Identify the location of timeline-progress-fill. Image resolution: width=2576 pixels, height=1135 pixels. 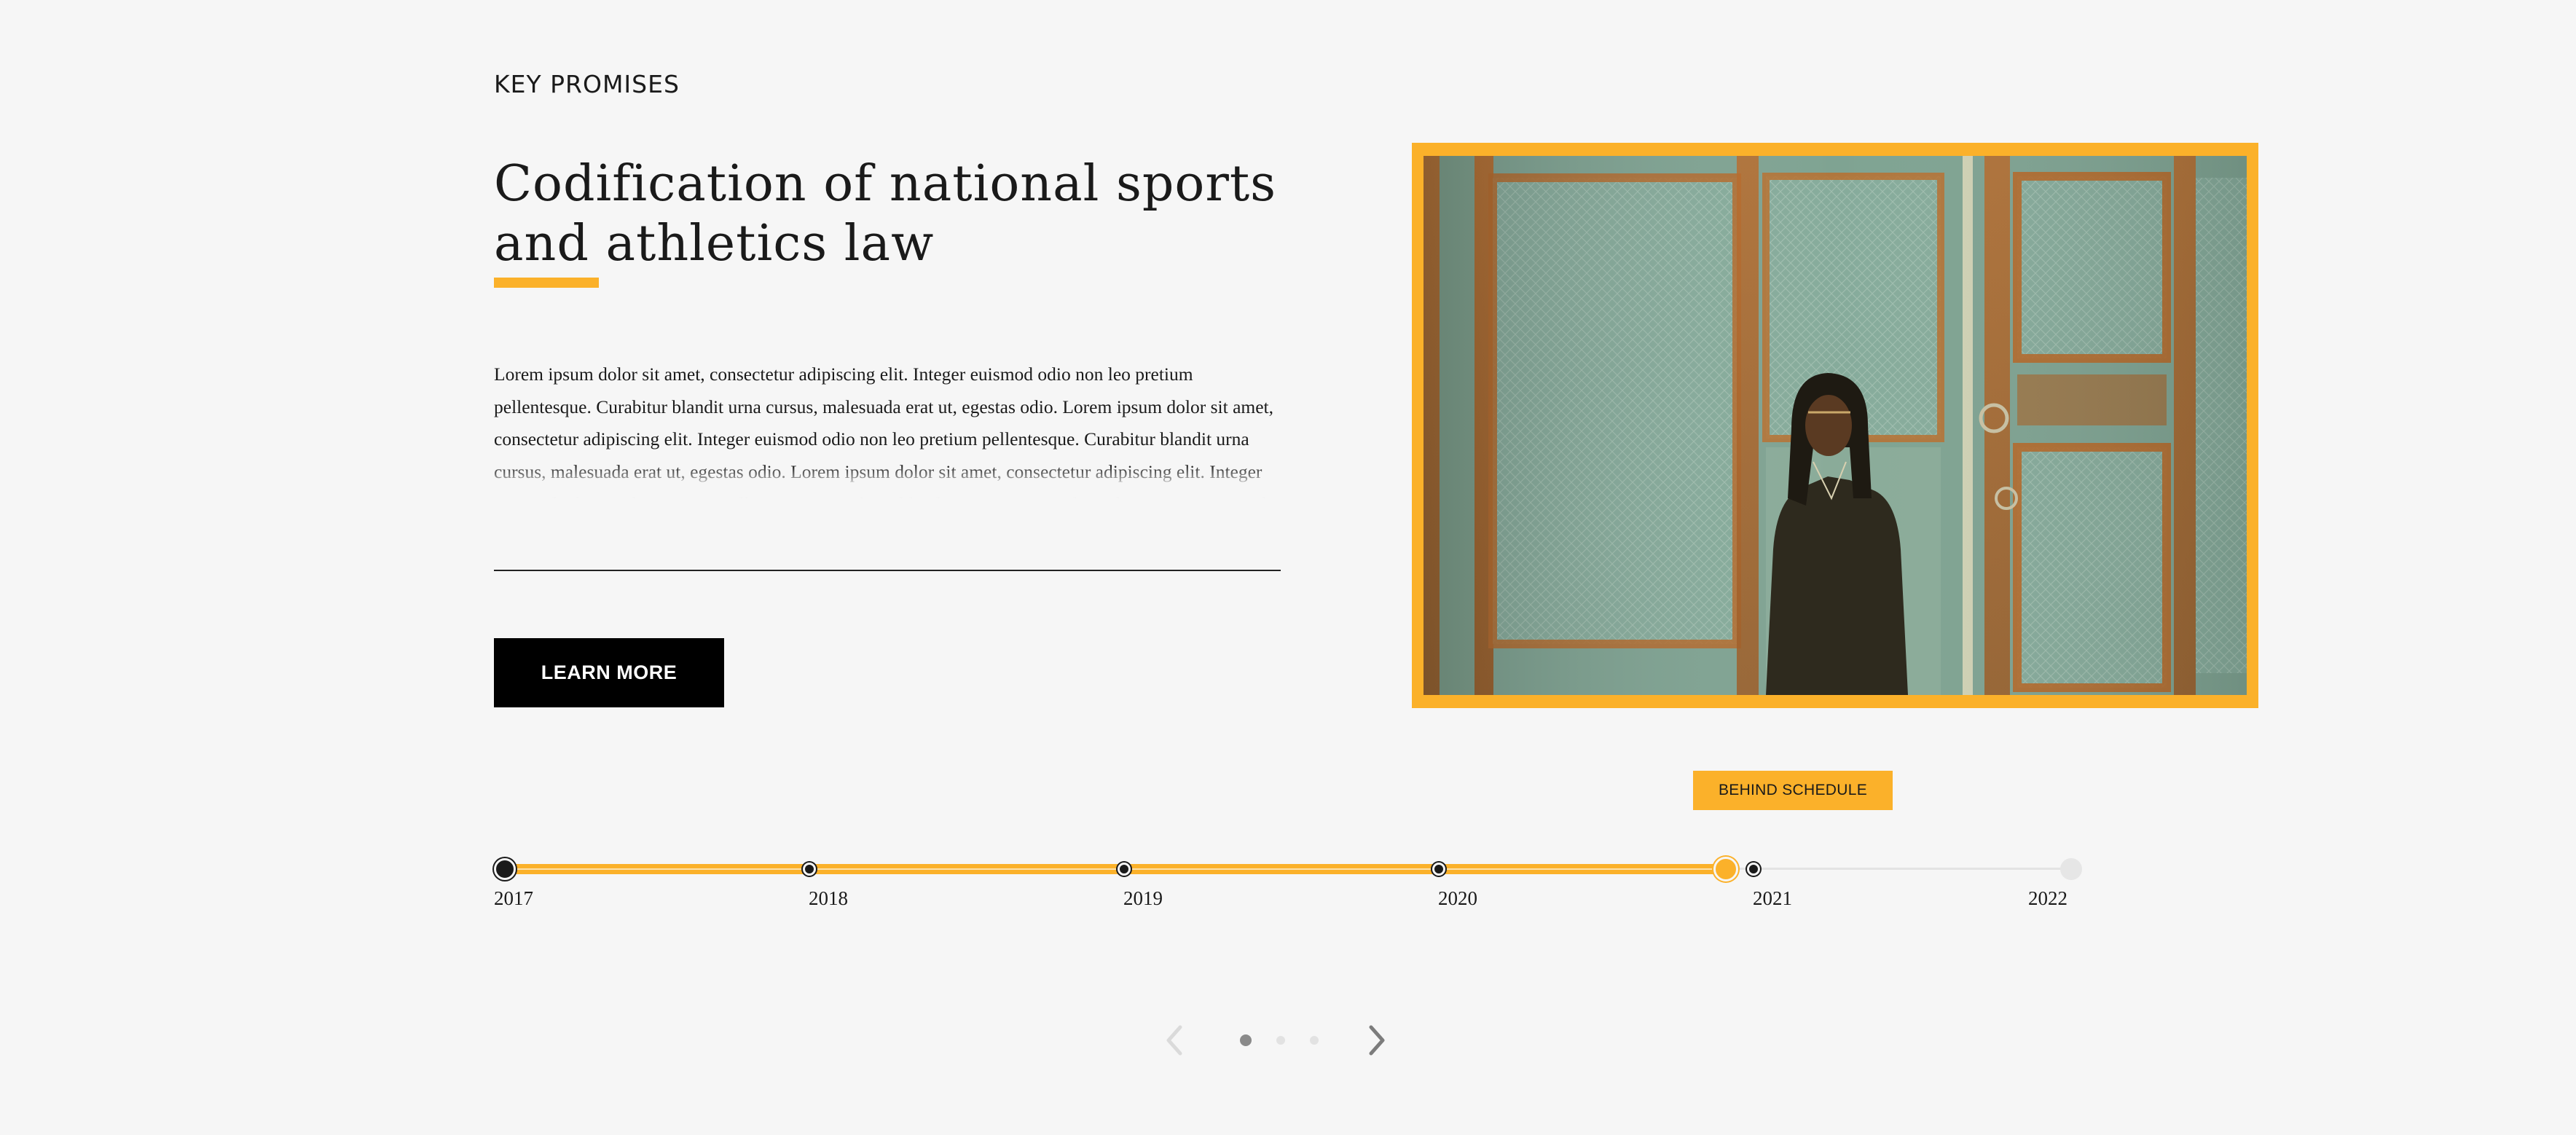
(1115, 869).